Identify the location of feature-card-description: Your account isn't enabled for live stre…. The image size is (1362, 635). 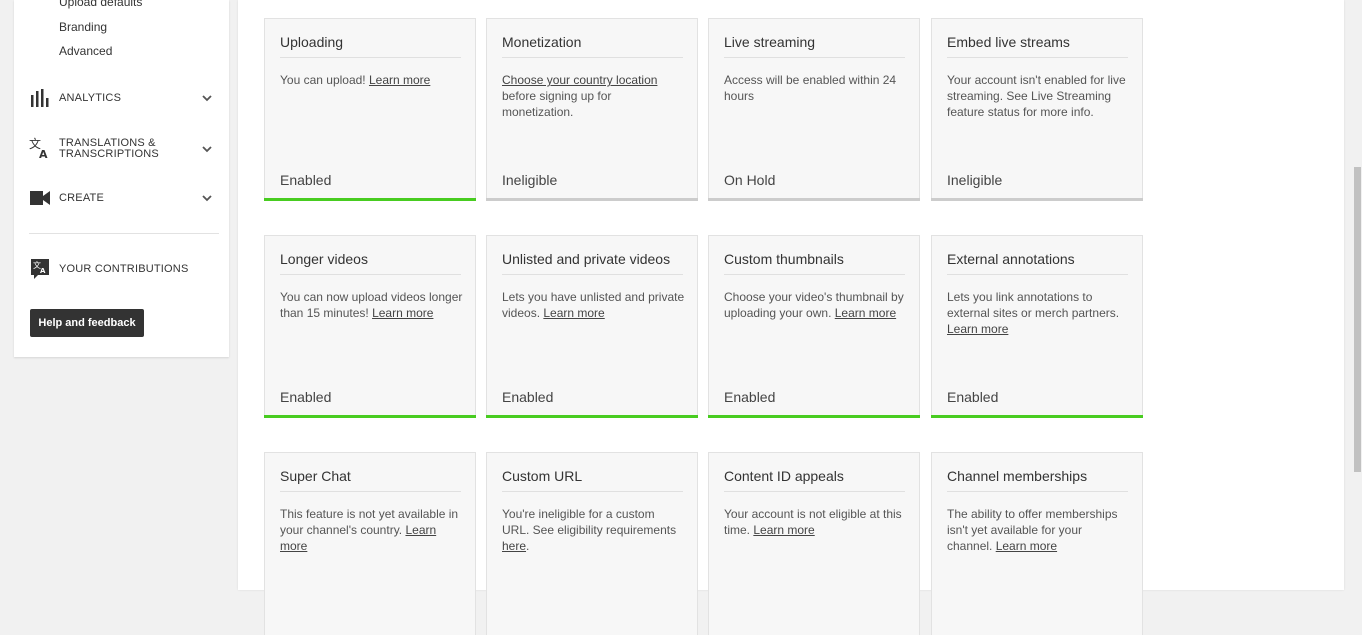
(1036, 96).